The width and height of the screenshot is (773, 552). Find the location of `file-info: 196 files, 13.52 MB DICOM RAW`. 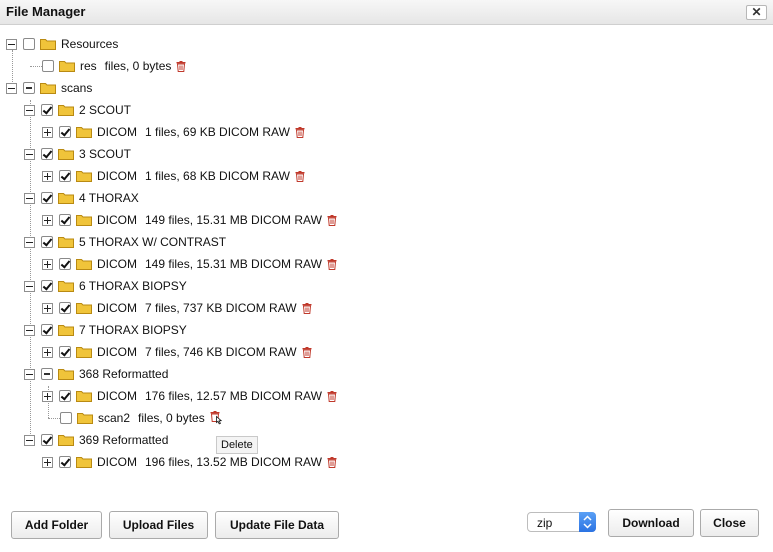

file-info: 196 files, 13.52 MB DICOM RAW is located at coordinates (233, 462).